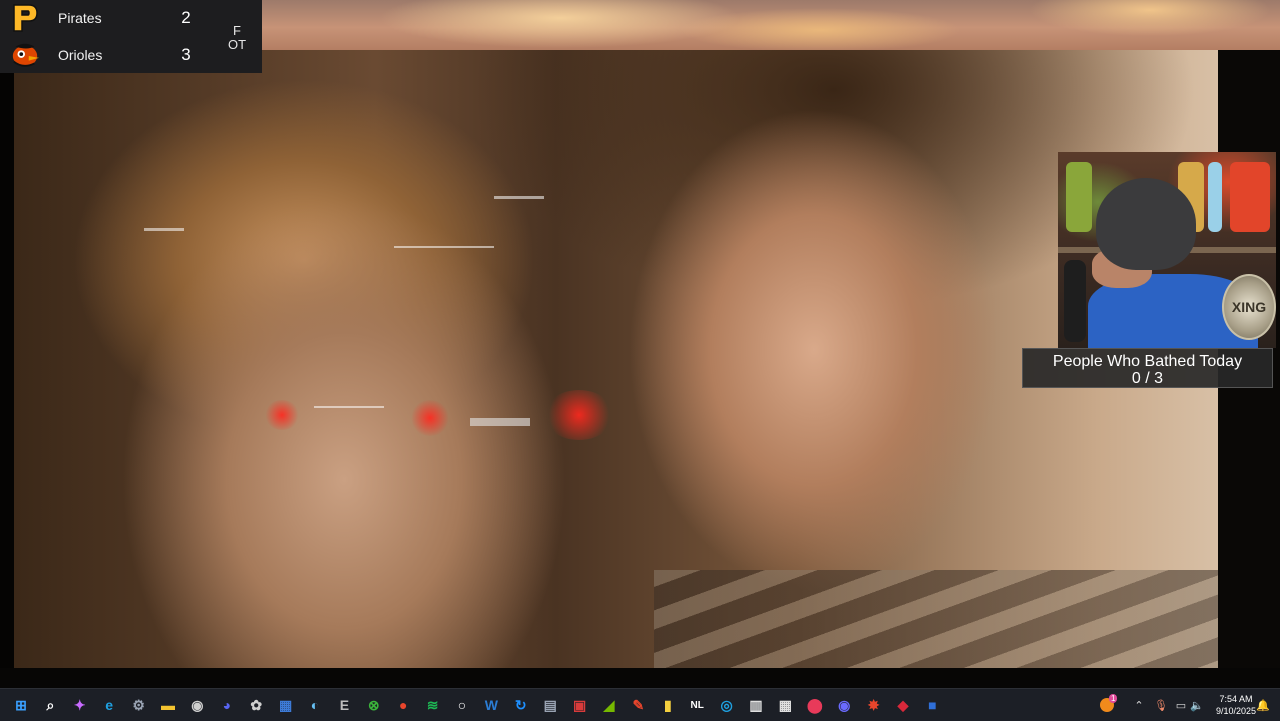  Describe the element at coordinates (640, 678) in the screenshot. I see `video-bottom-border` at that location.